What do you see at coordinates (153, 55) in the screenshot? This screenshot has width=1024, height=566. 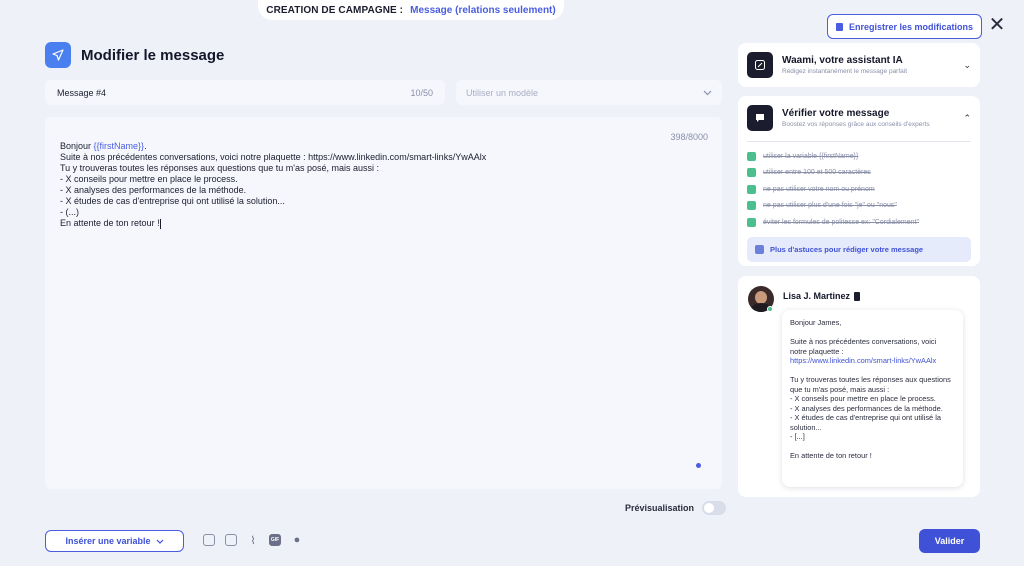 I see `page-title: Modifier le message` at bounding box center [153, 55].